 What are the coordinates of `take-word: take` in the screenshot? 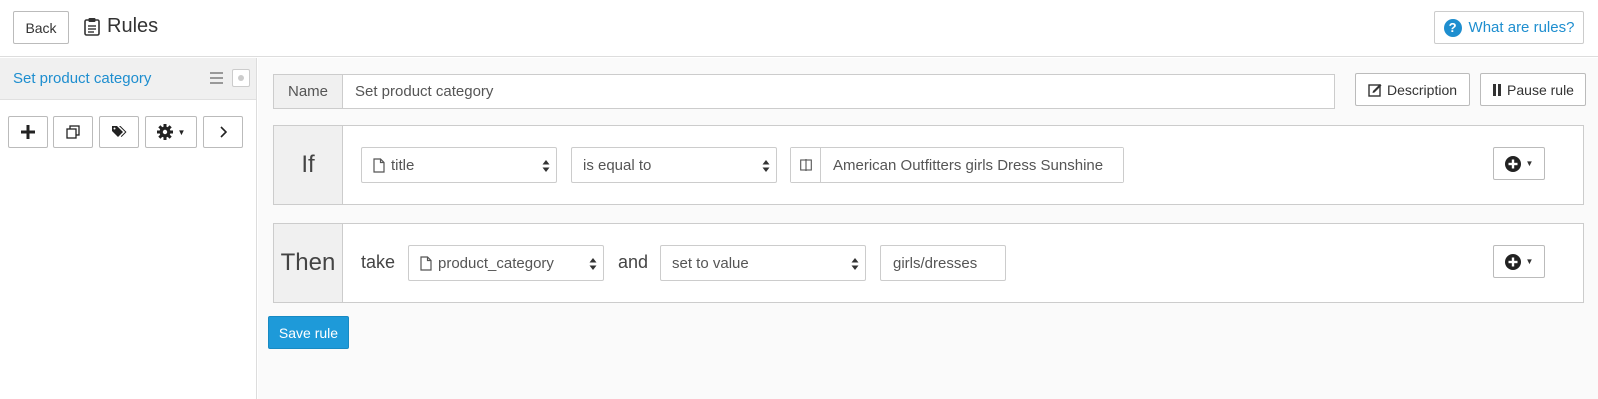 It's located at (378, 262).